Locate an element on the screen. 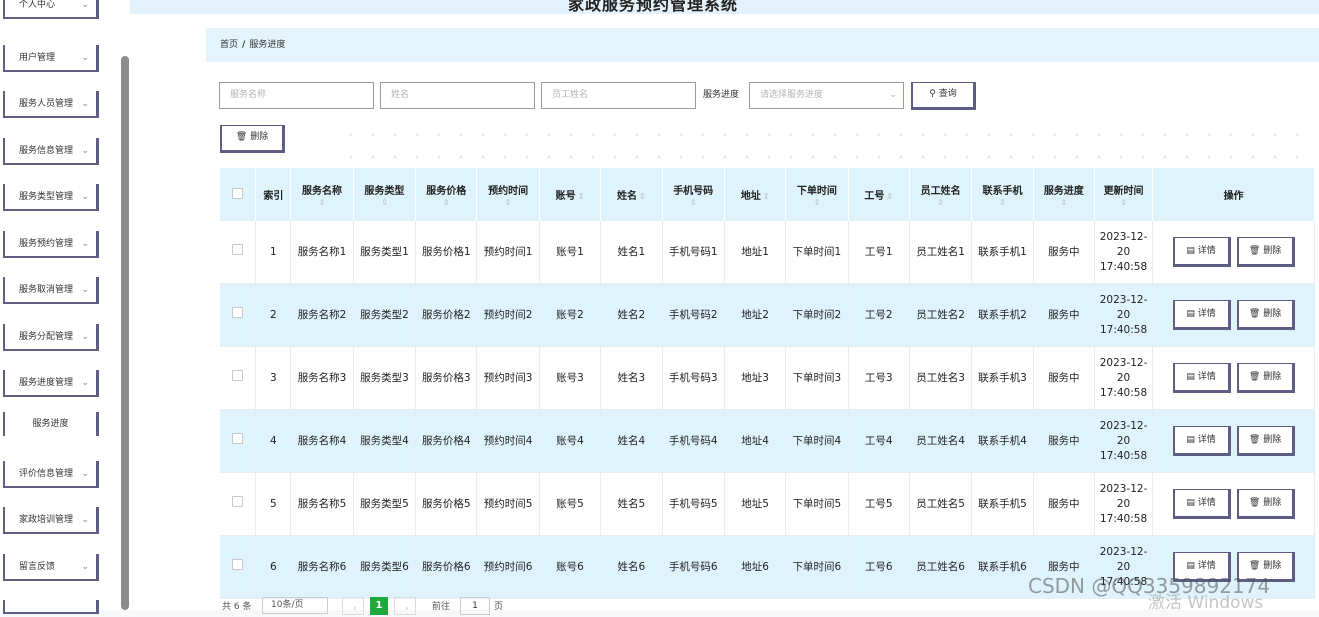  contact-cell: 联系手机6 is located at coordinates (1002, 567).